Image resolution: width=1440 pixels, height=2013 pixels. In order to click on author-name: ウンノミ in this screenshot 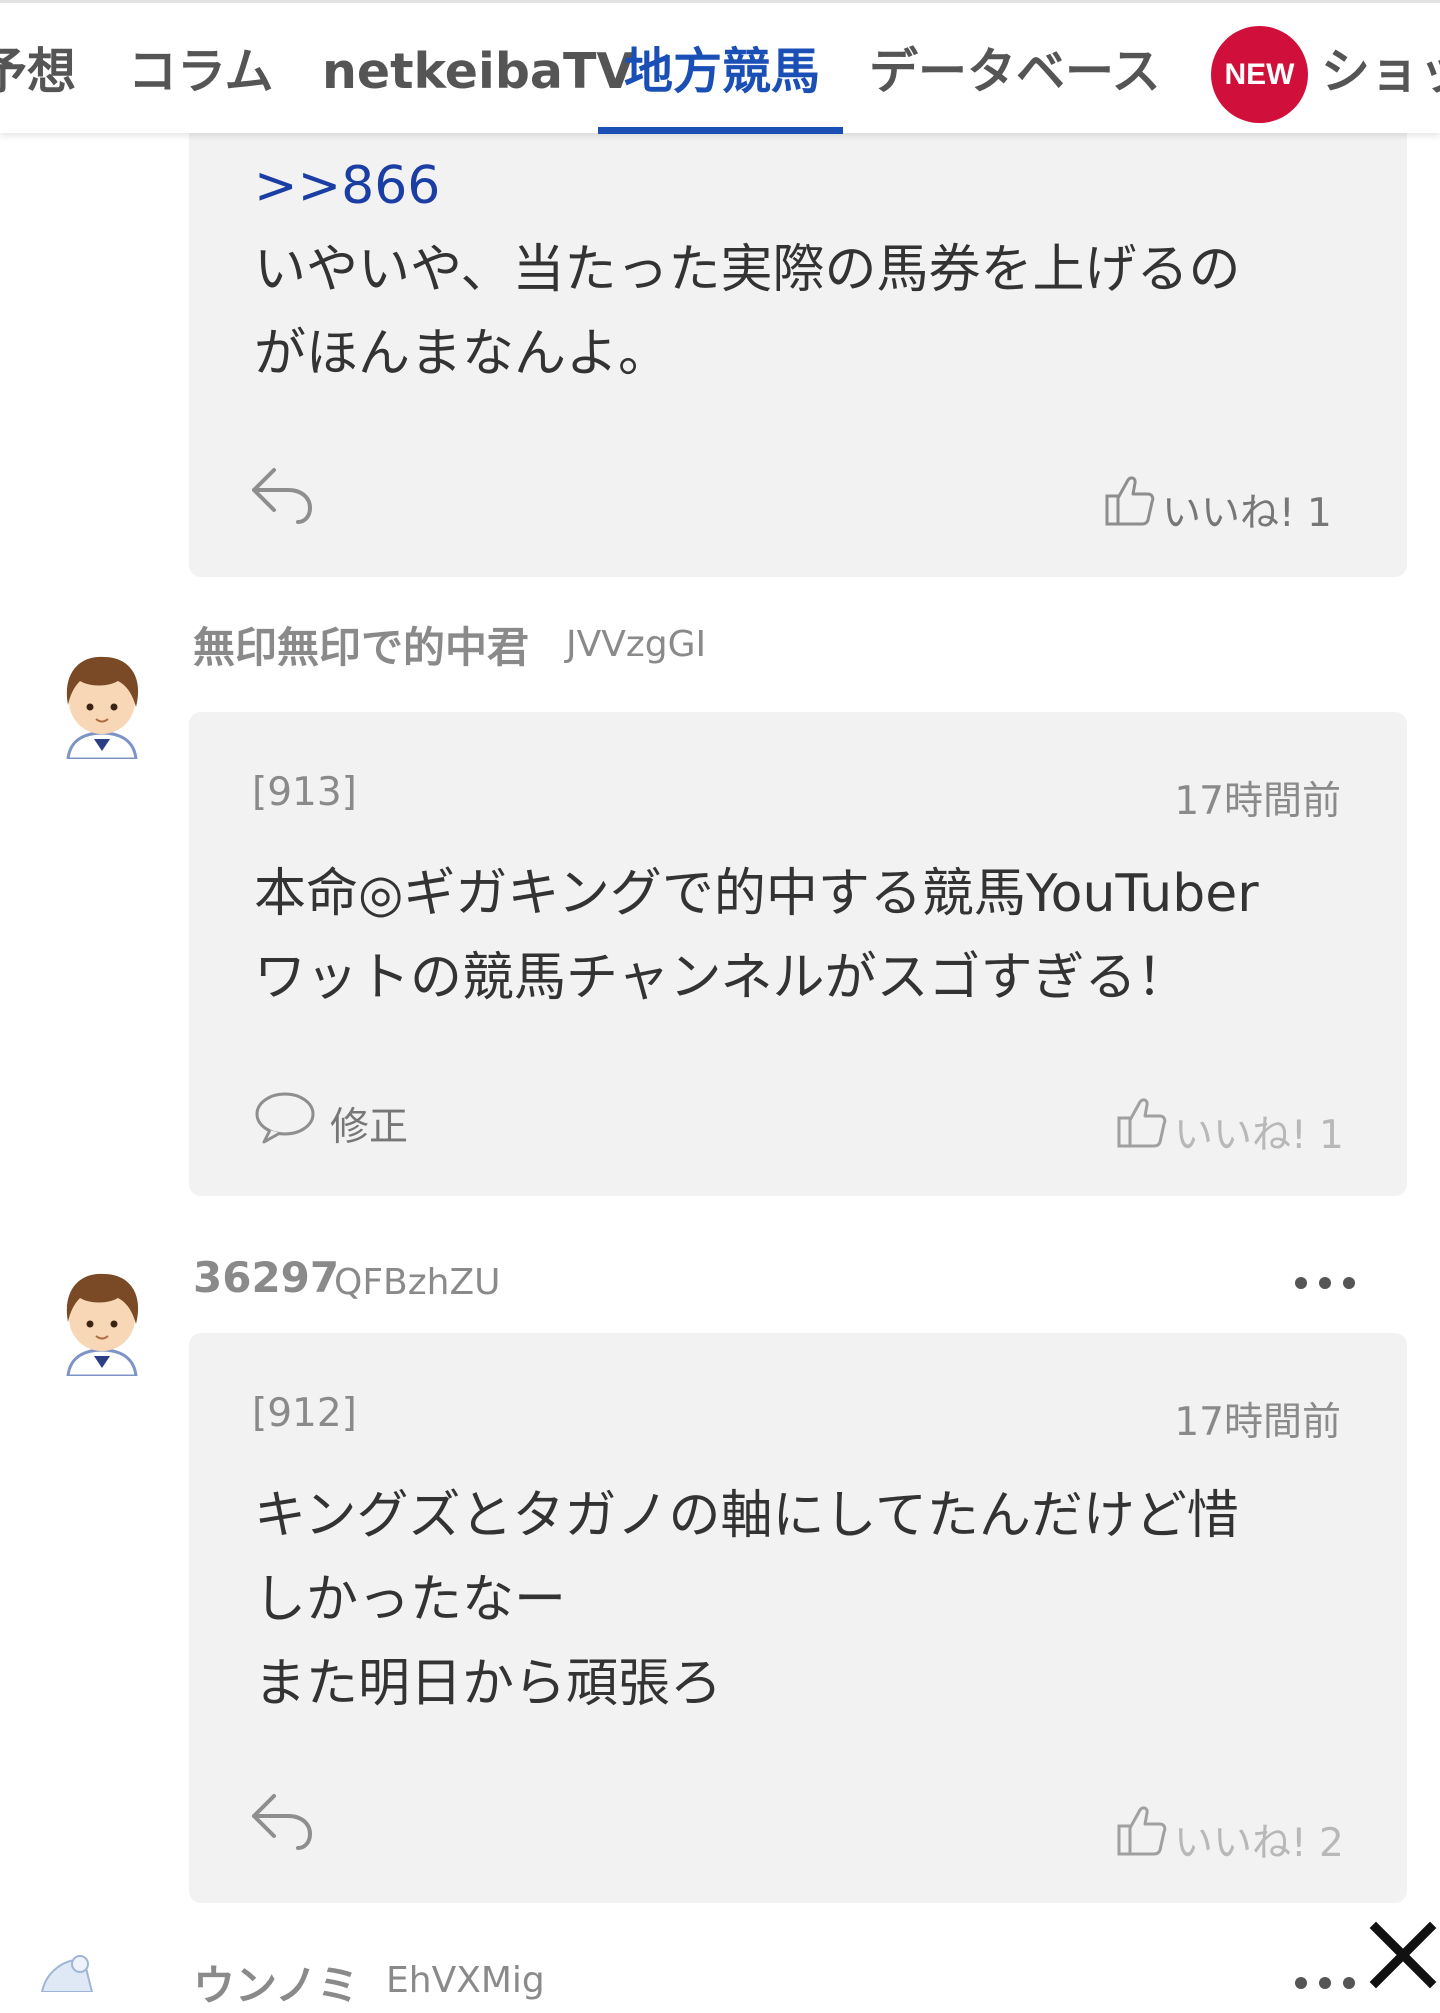, I will do `click(276, 1982)`.